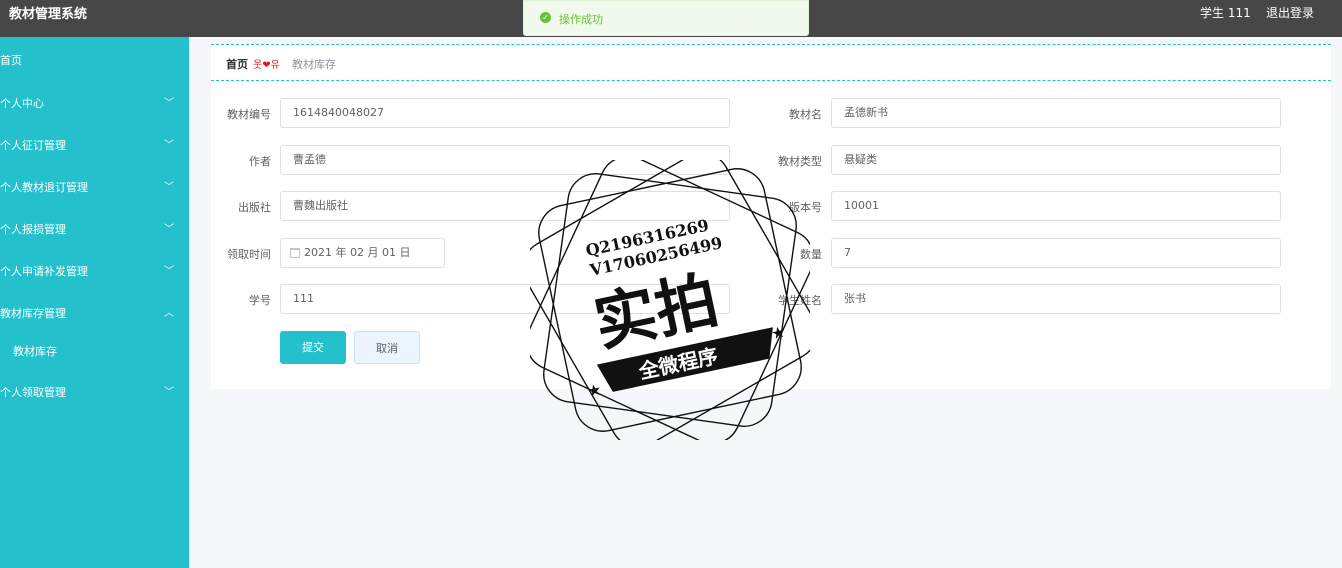 This screenshot has width=1342, height=568. I want to click on sidebar-item-reissue: 个人申请补发管理 ﹀, so click(94, 271).